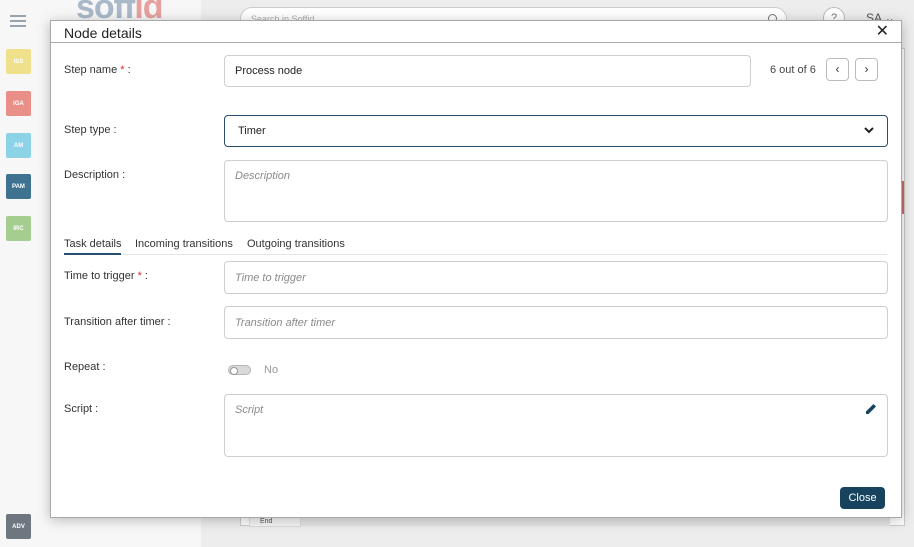 The image size is (914, 547). I want to click on module-irc: IRC, so click(18, 228).